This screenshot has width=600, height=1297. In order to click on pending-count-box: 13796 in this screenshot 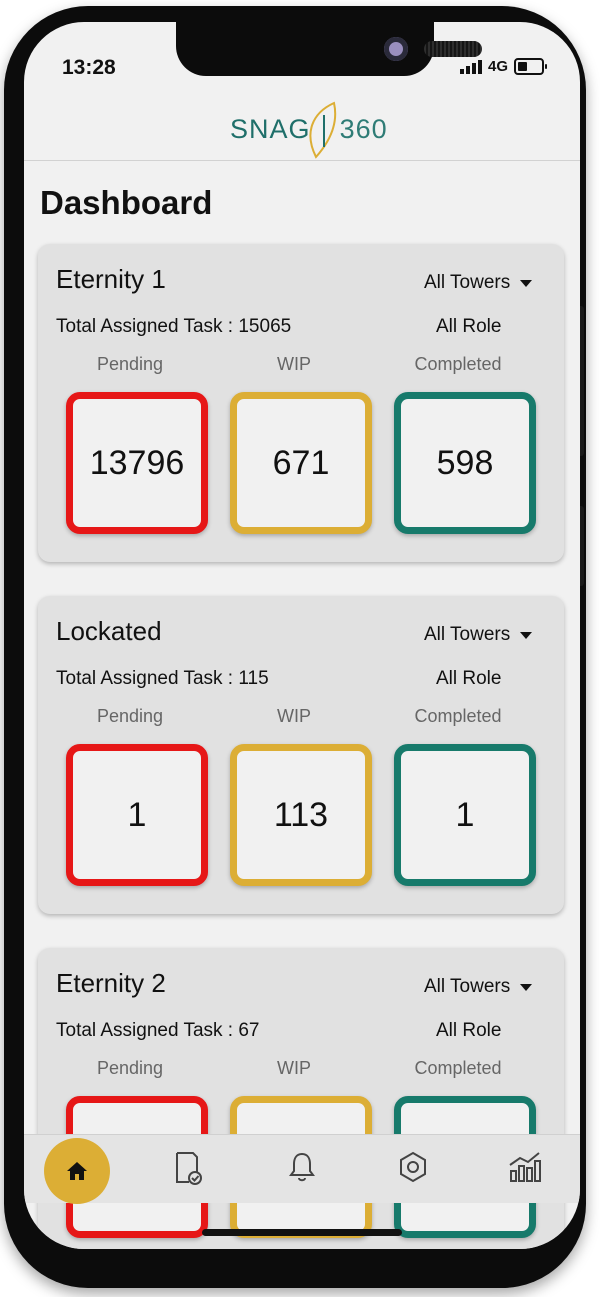, I will do `click(137, 463)`.